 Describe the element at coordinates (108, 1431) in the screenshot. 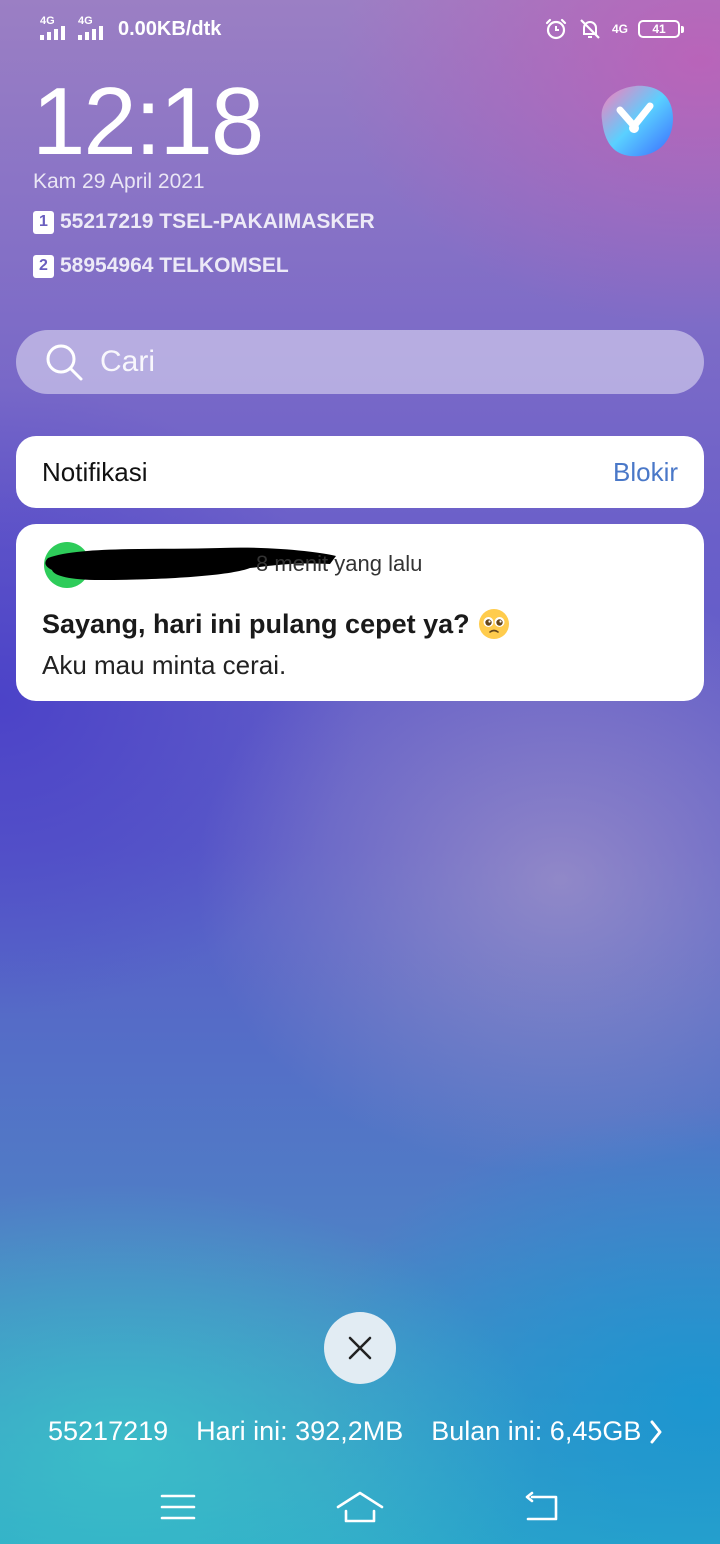

I see `data-usage-number: 55217219` at that location.